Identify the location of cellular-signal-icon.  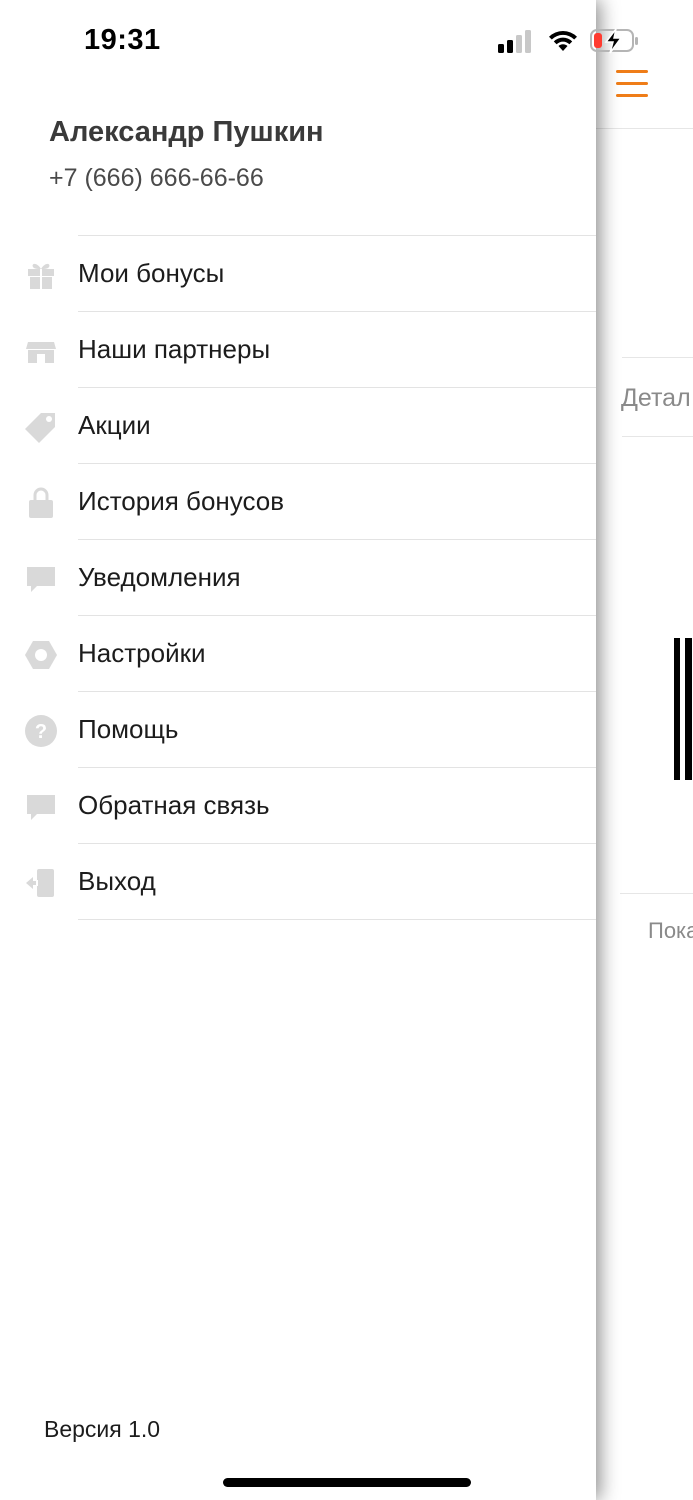
(514, 41).